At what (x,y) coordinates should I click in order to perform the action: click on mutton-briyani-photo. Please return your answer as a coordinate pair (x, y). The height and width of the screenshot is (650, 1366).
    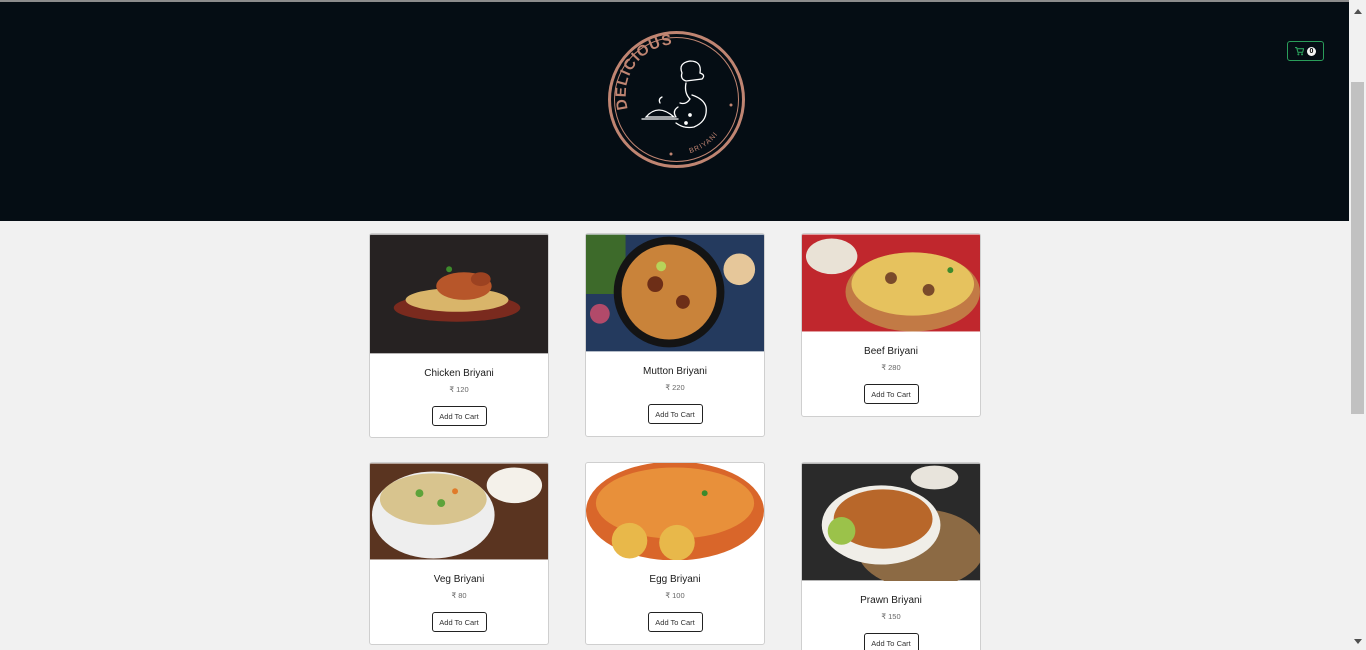
    Looking at the image, I should click on (675, 293).